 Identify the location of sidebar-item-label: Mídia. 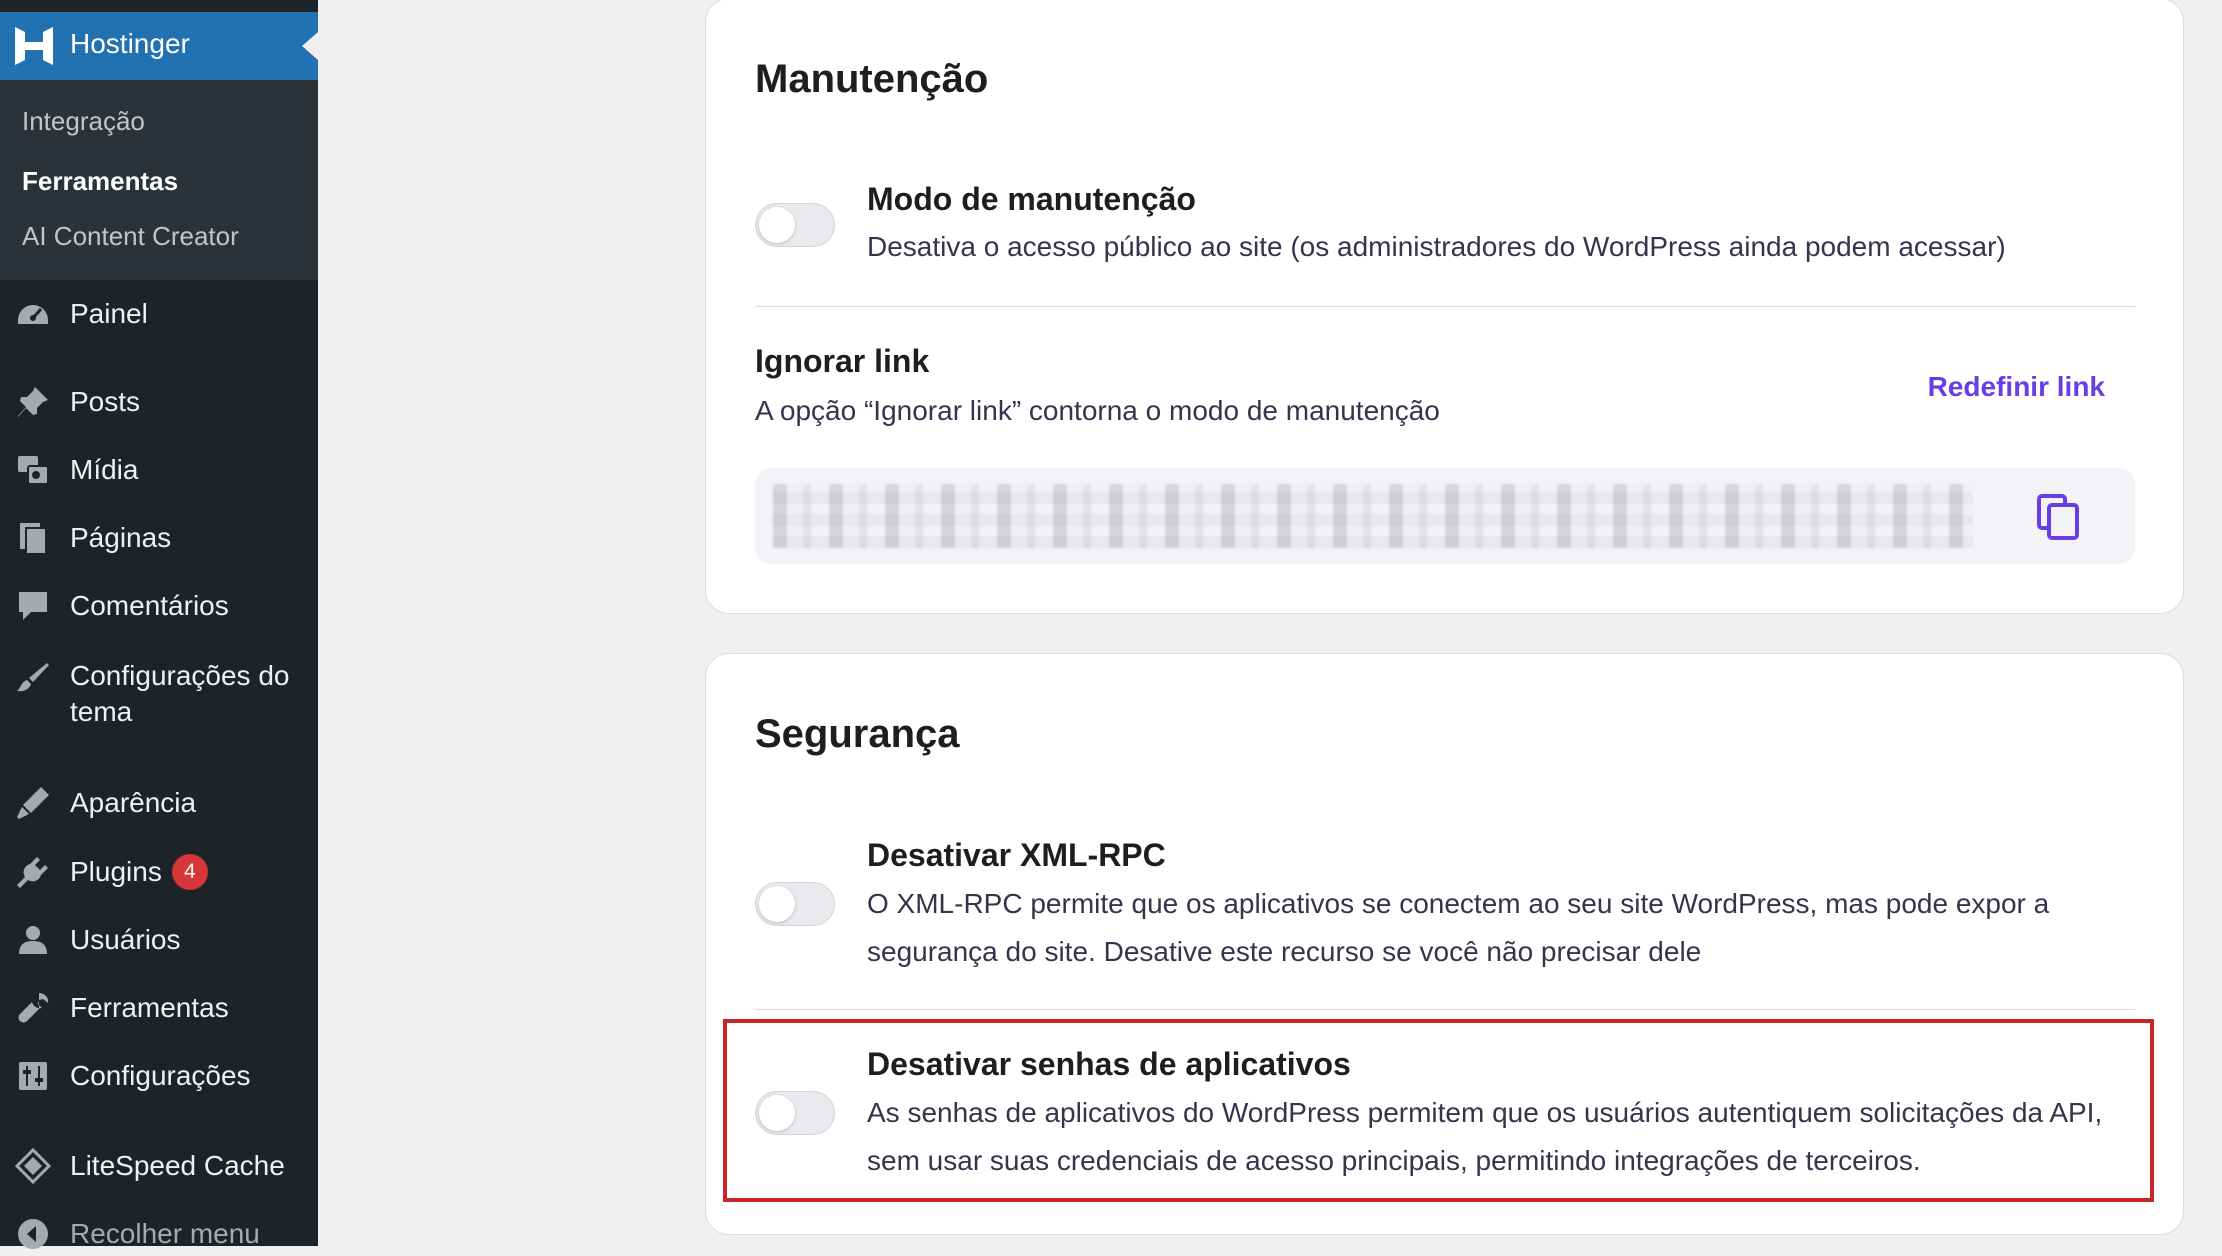
(104, 469).